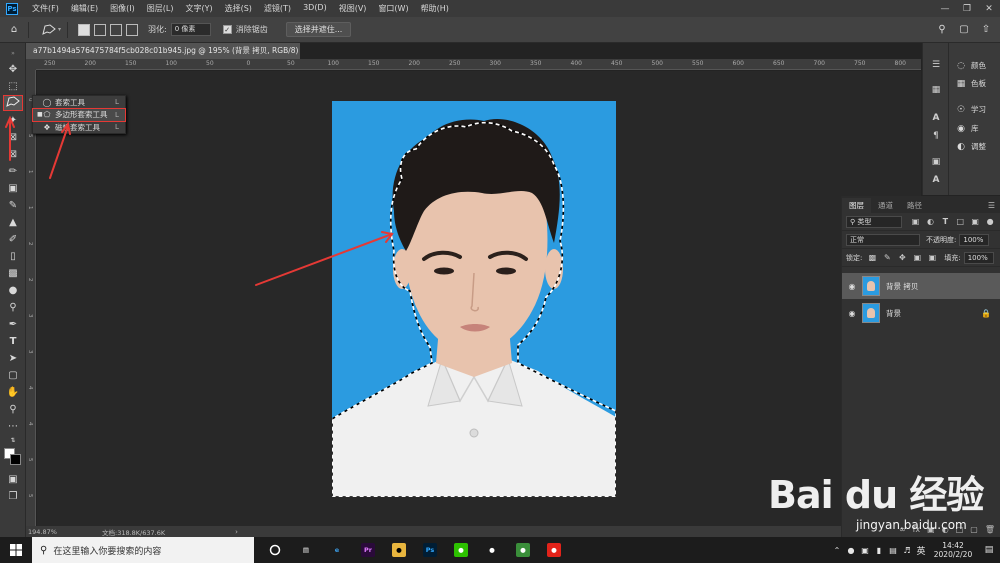 The width and height of the screenshot is (1000, 563). What do you see at coordinates (885, 205) in the screenshot?
I see `tab-channels: 通道` at bounding box center [885, 205].